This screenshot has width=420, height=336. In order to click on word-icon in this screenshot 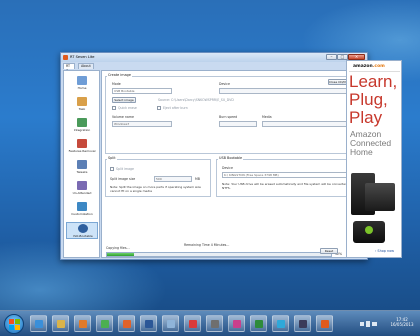, I will do `click(149, 324)`.